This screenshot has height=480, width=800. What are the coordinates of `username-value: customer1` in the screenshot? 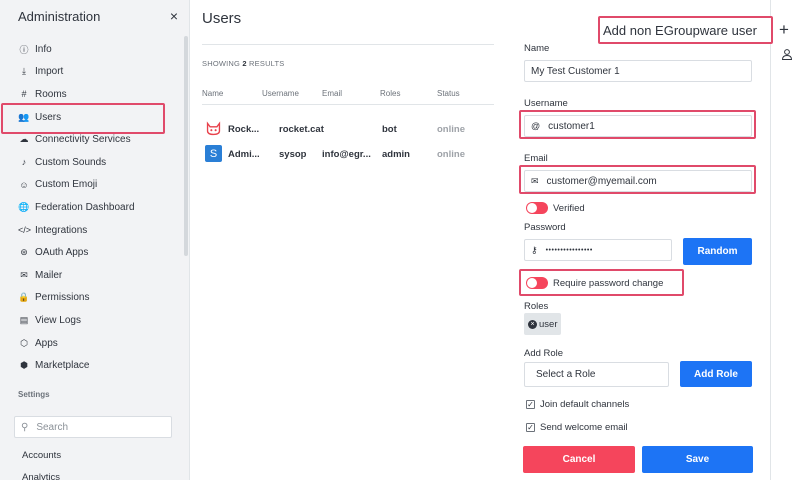 It's located at (571, 126).